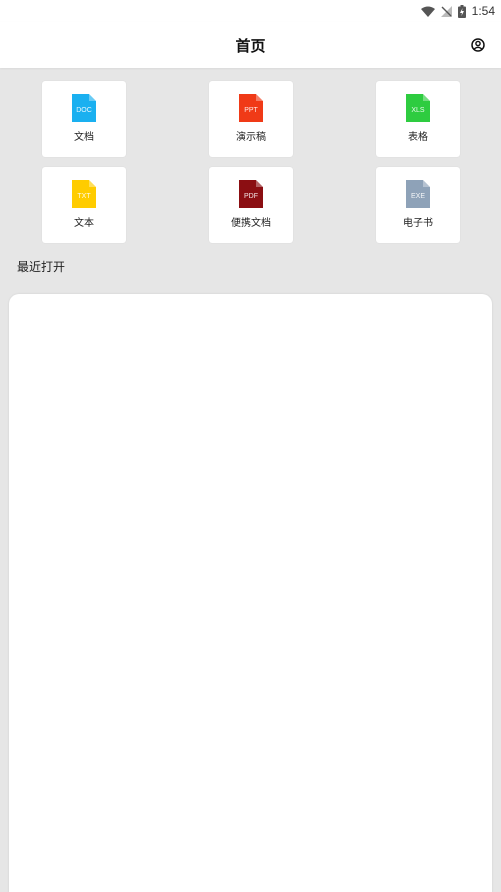 The image size is (501, 892). Describe the element at coordinates (84, 137) in the screenshot. I see `tile-label: 文档` at that location.